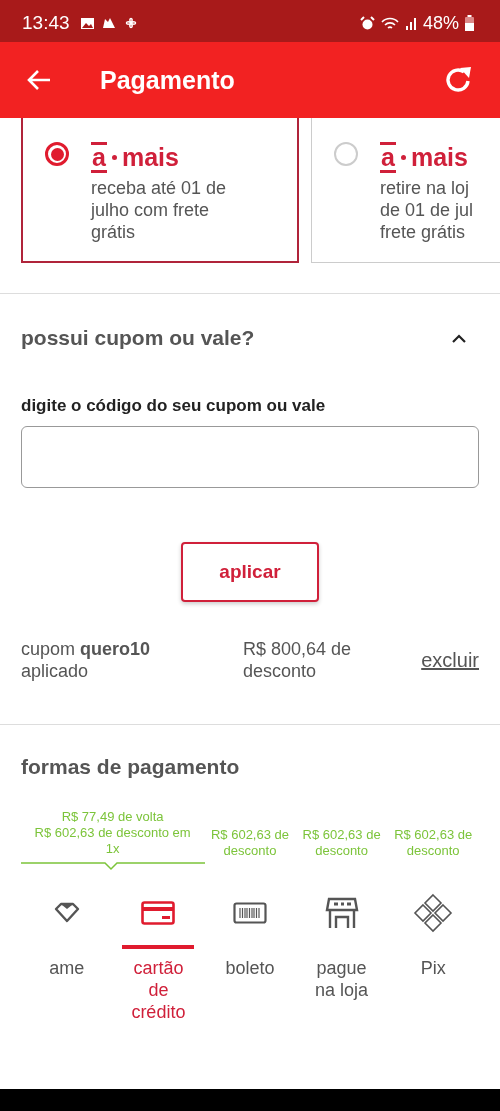 The height and width of the screenshot is (1111, 500). I want to click on offer-text: R$ 77,49 de volta R$ 602,63 de desconto em 1x, so click(112, 833).